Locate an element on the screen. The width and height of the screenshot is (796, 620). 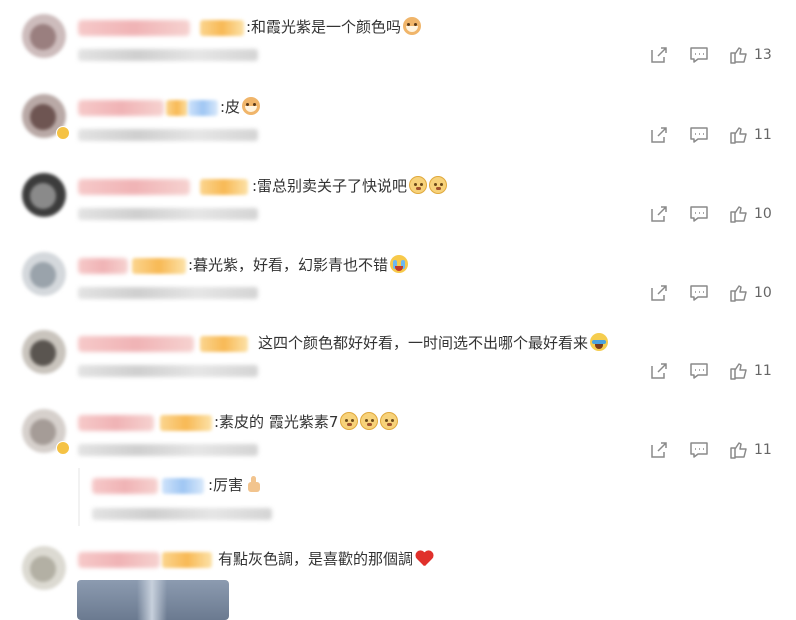
comment-text: :素皮的 霞光紫素7 is located at coordinates (306, 422).